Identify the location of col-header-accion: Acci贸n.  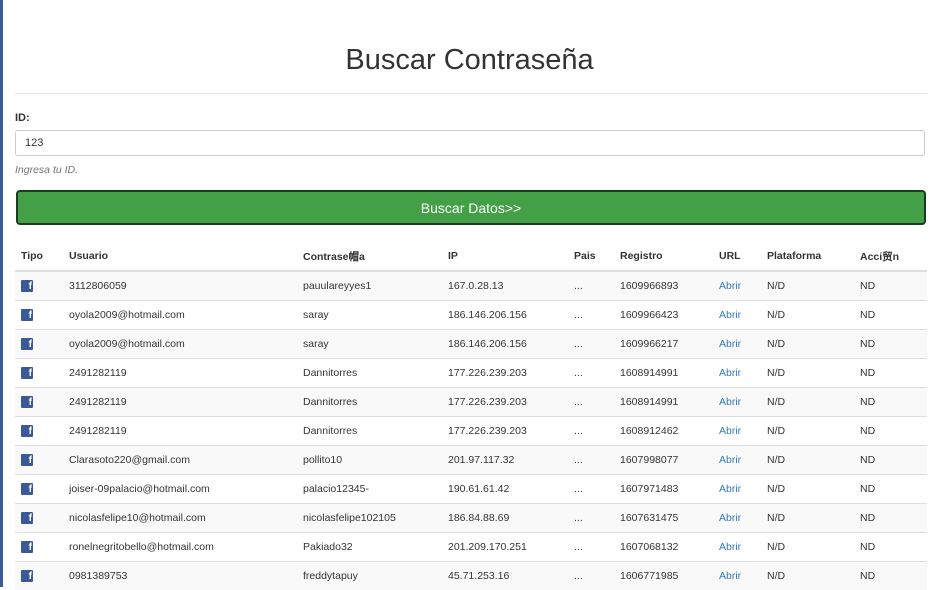
(890, 256).